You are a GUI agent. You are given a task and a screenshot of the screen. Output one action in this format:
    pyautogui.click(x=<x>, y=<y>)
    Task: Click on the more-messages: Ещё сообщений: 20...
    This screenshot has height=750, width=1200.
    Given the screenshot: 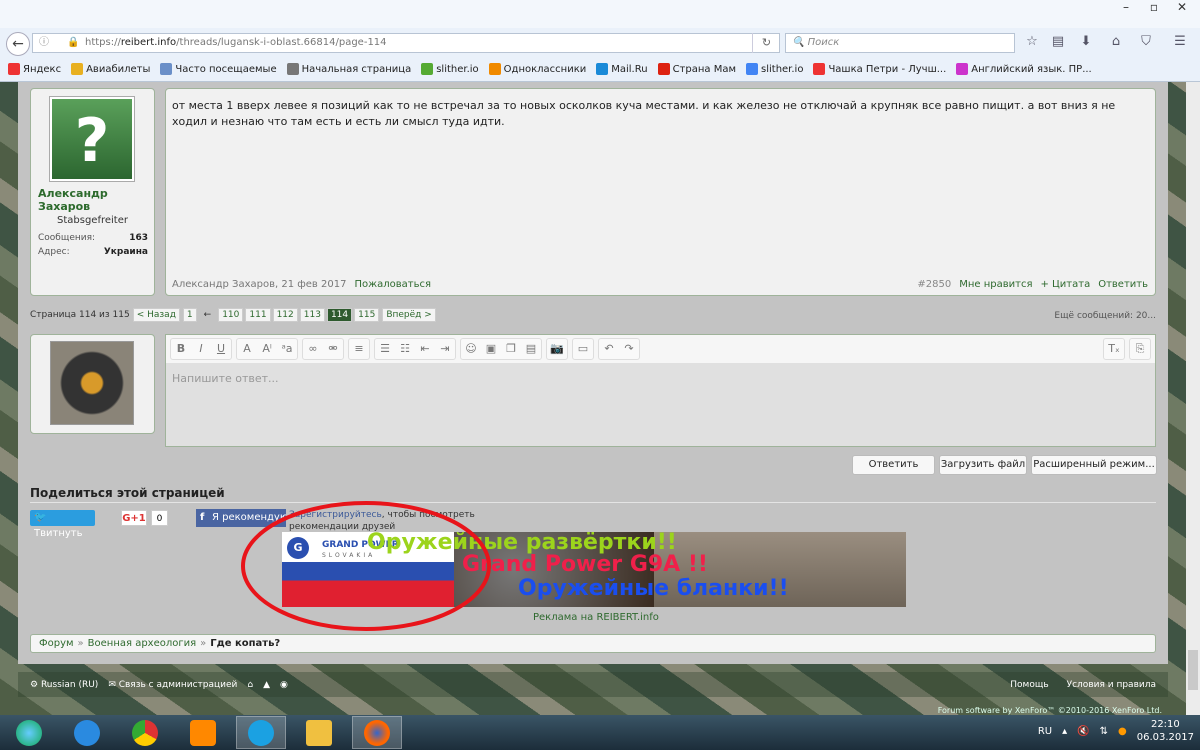 What is the action you would take?
    pyautogui.click(x=1105, y=316)
    